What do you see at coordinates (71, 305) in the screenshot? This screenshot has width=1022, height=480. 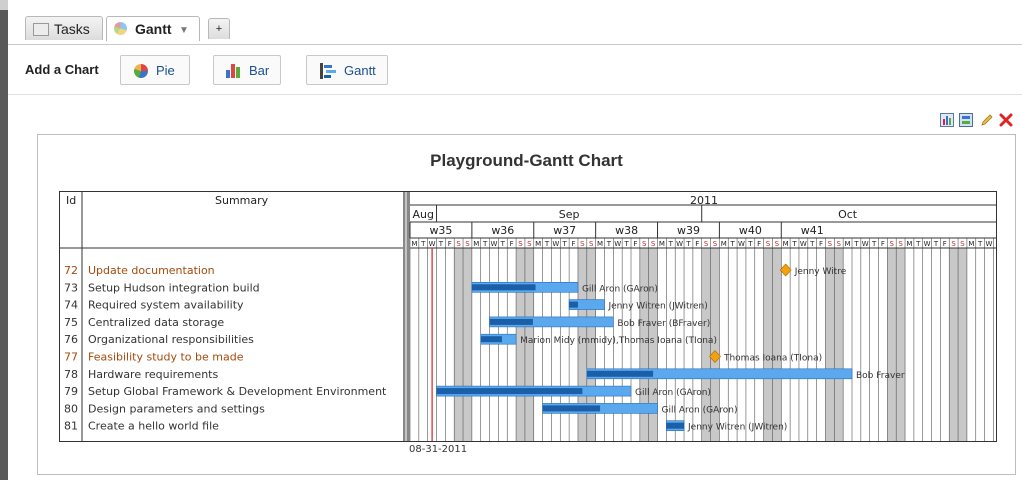 I see `task-id: 74` at bounding box center [71, 305].